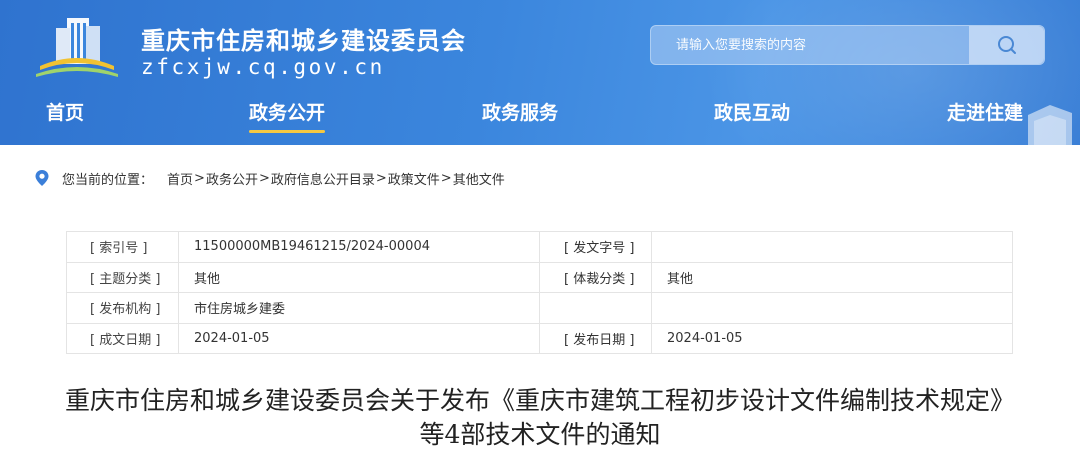  I want to click on table-row: [ 发布机构 ] 市住房城乡建委, so click(539, 308).